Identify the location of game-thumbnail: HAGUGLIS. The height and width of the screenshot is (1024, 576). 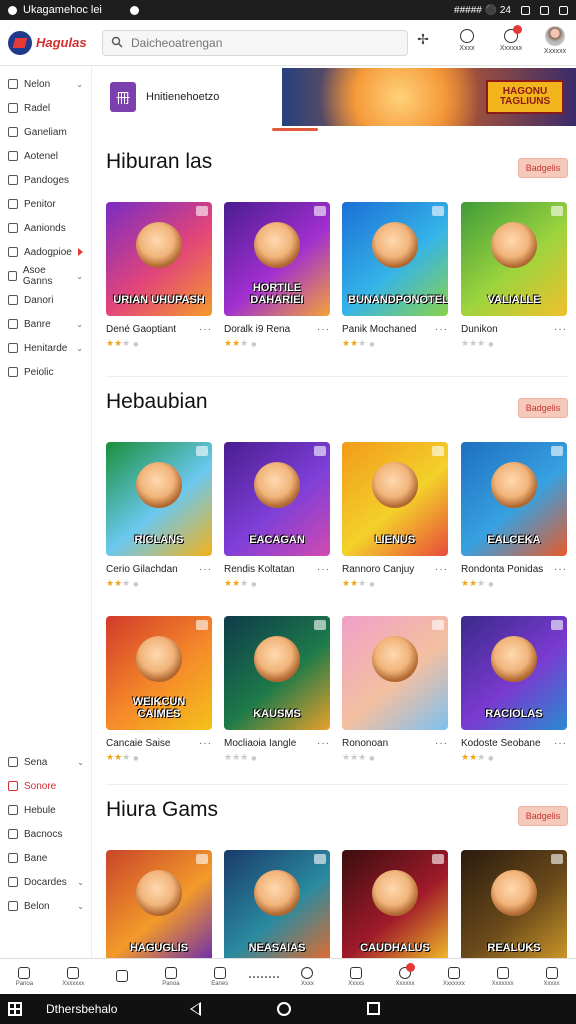
(159, 904).